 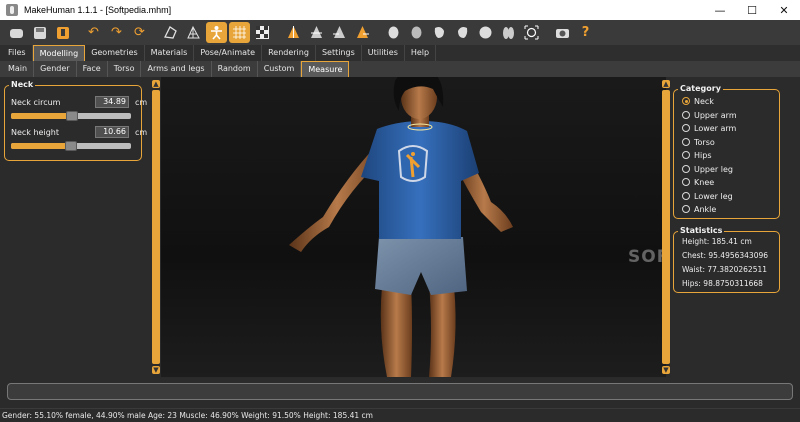 What do you see at coordinates (228, 53) in the screenshot?
I see `tab-pose-animate: Pose/Animate` at bounding box center [228, 53].